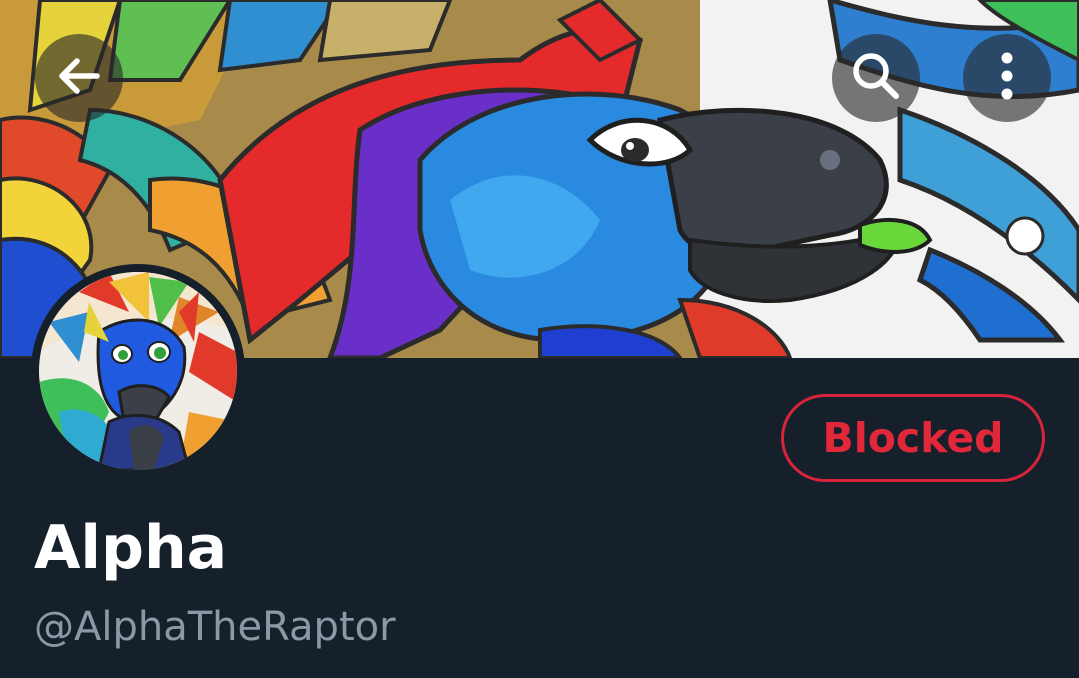  I want to click on arrow-left-icon, so click(79, 78).